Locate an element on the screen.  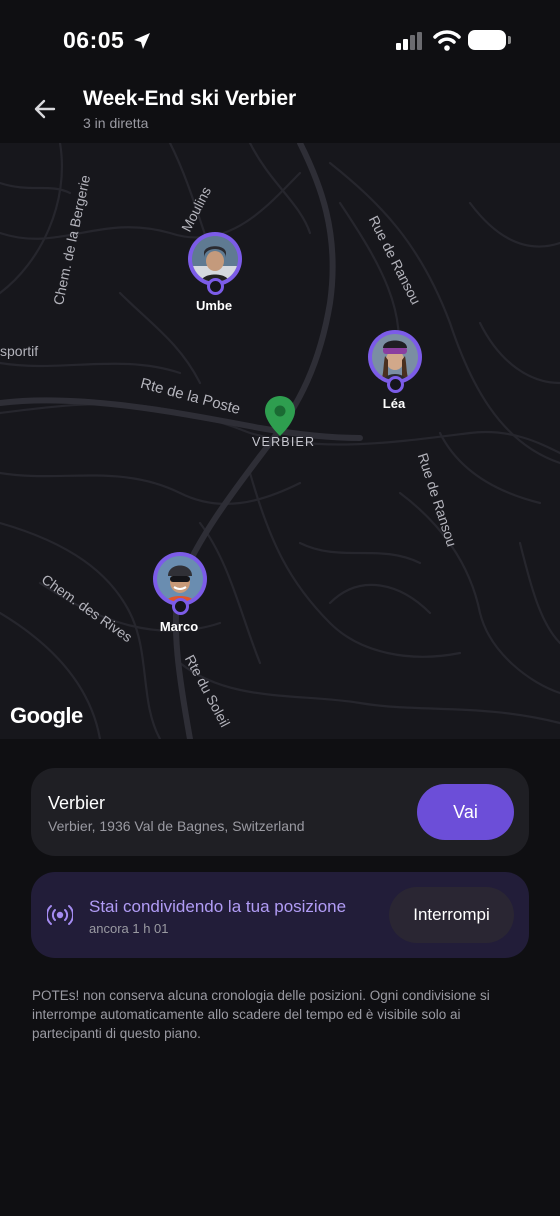
battery-tip is located at coordinates (509, 40).